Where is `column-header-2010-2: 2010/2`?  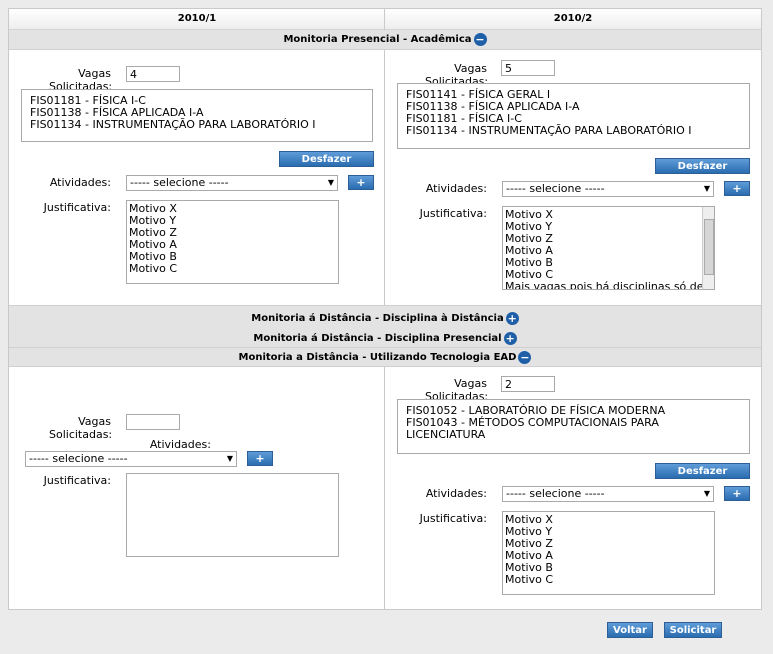 column-header-2010-2: 2010/2 is located at coordinates (573, 19).